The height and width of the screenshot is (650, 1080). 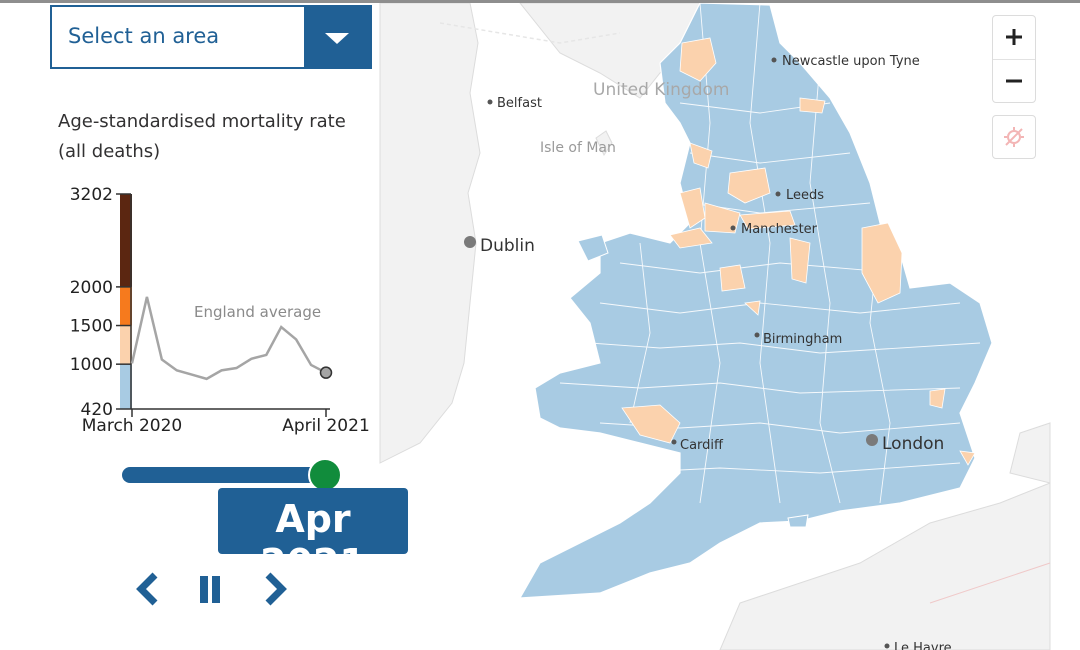 I want to click on label-isle-of-man: Isle of Man, so click(x=578, y=148).